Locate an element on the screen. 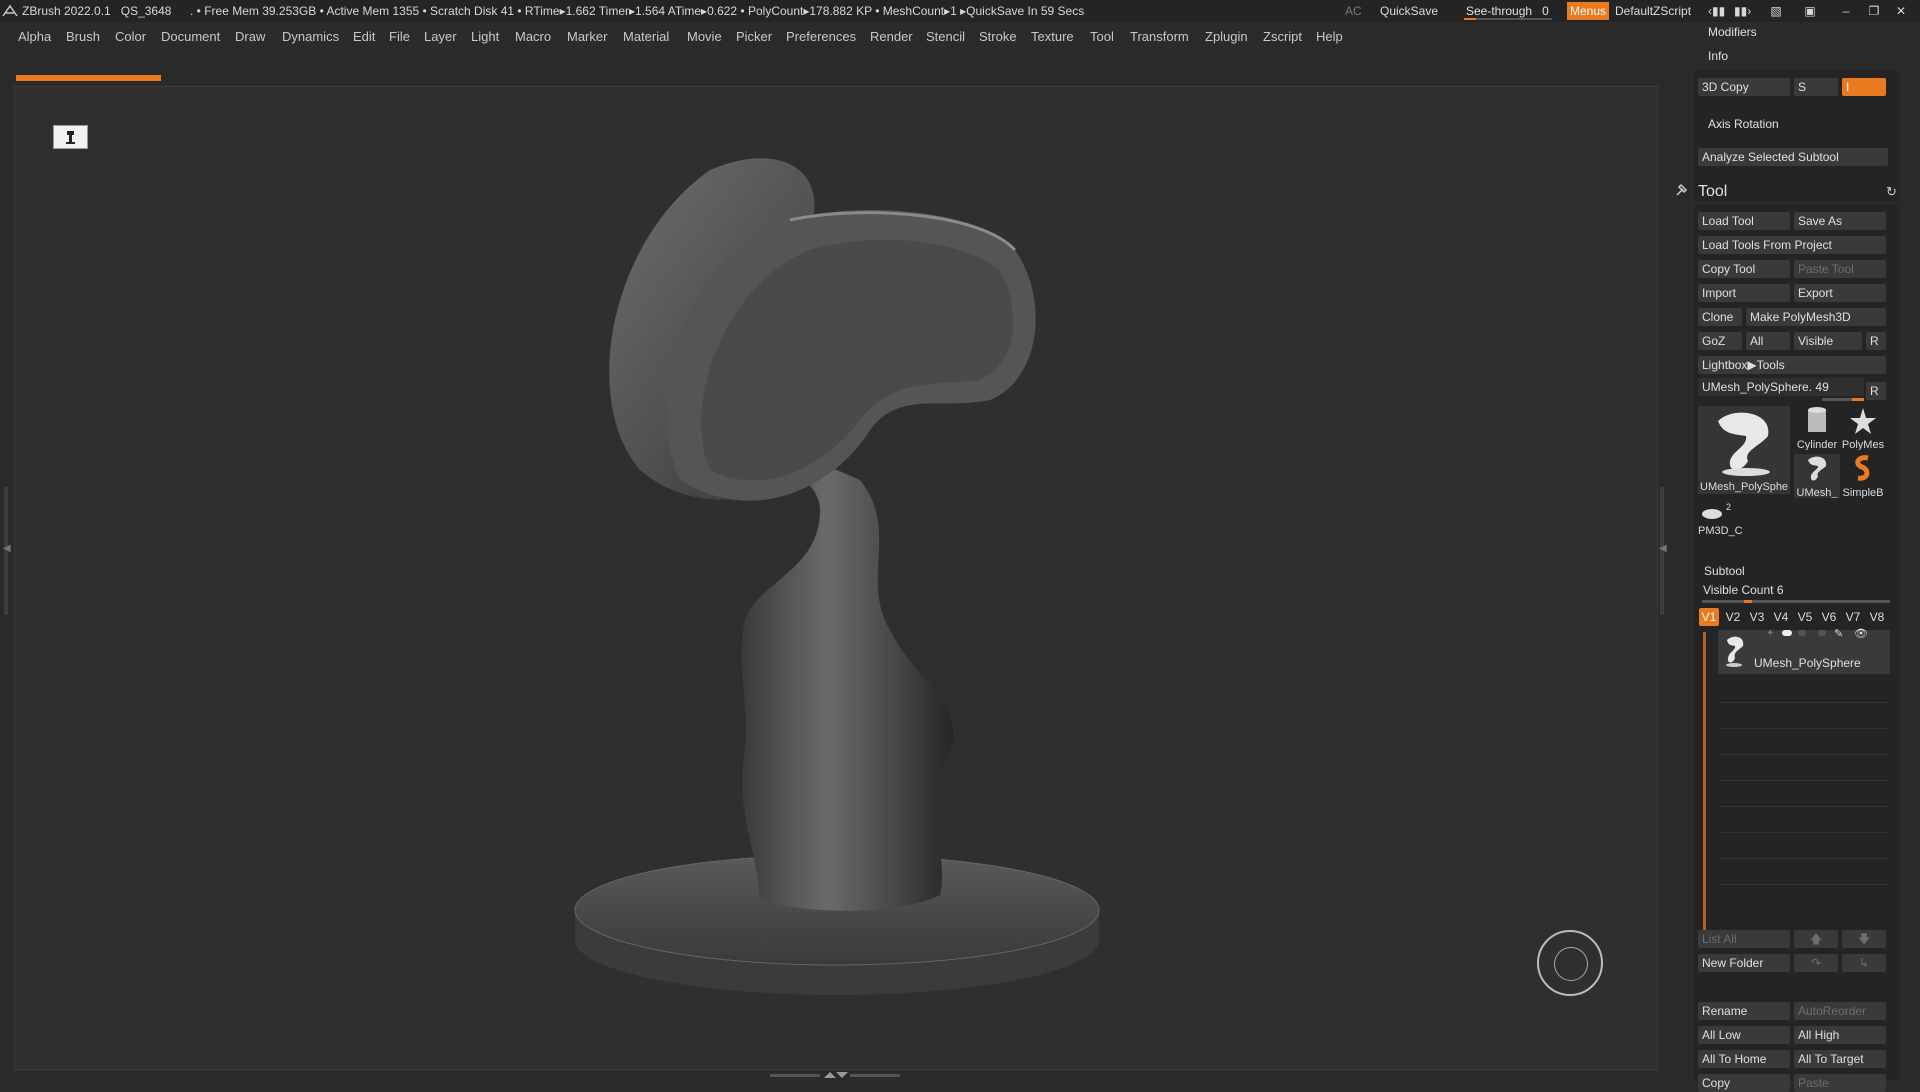  save-as-button: Save As is located at coordinates (1840, 221).